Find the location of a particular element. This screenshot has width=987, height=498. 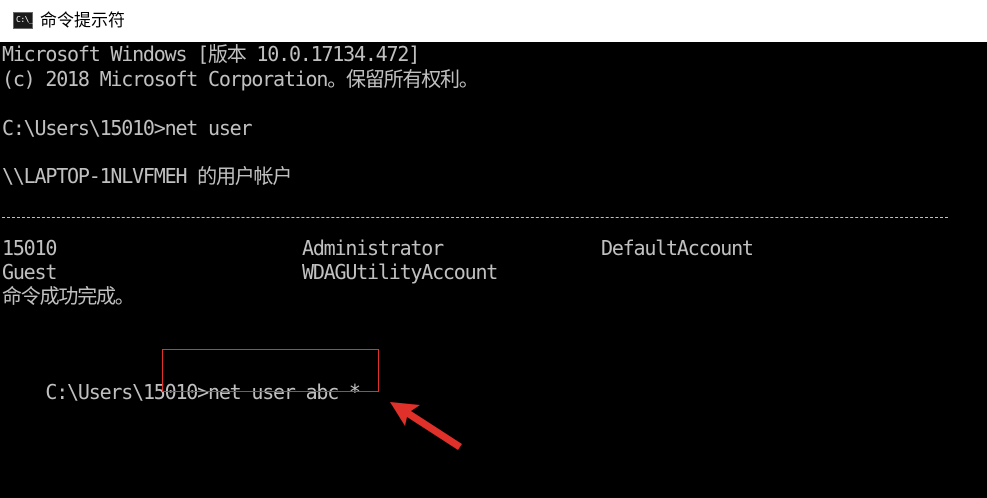

accounts-header: \\LAPTOP-1NLVFMEH 的用户帐户 is located at coordinates (147, 176).